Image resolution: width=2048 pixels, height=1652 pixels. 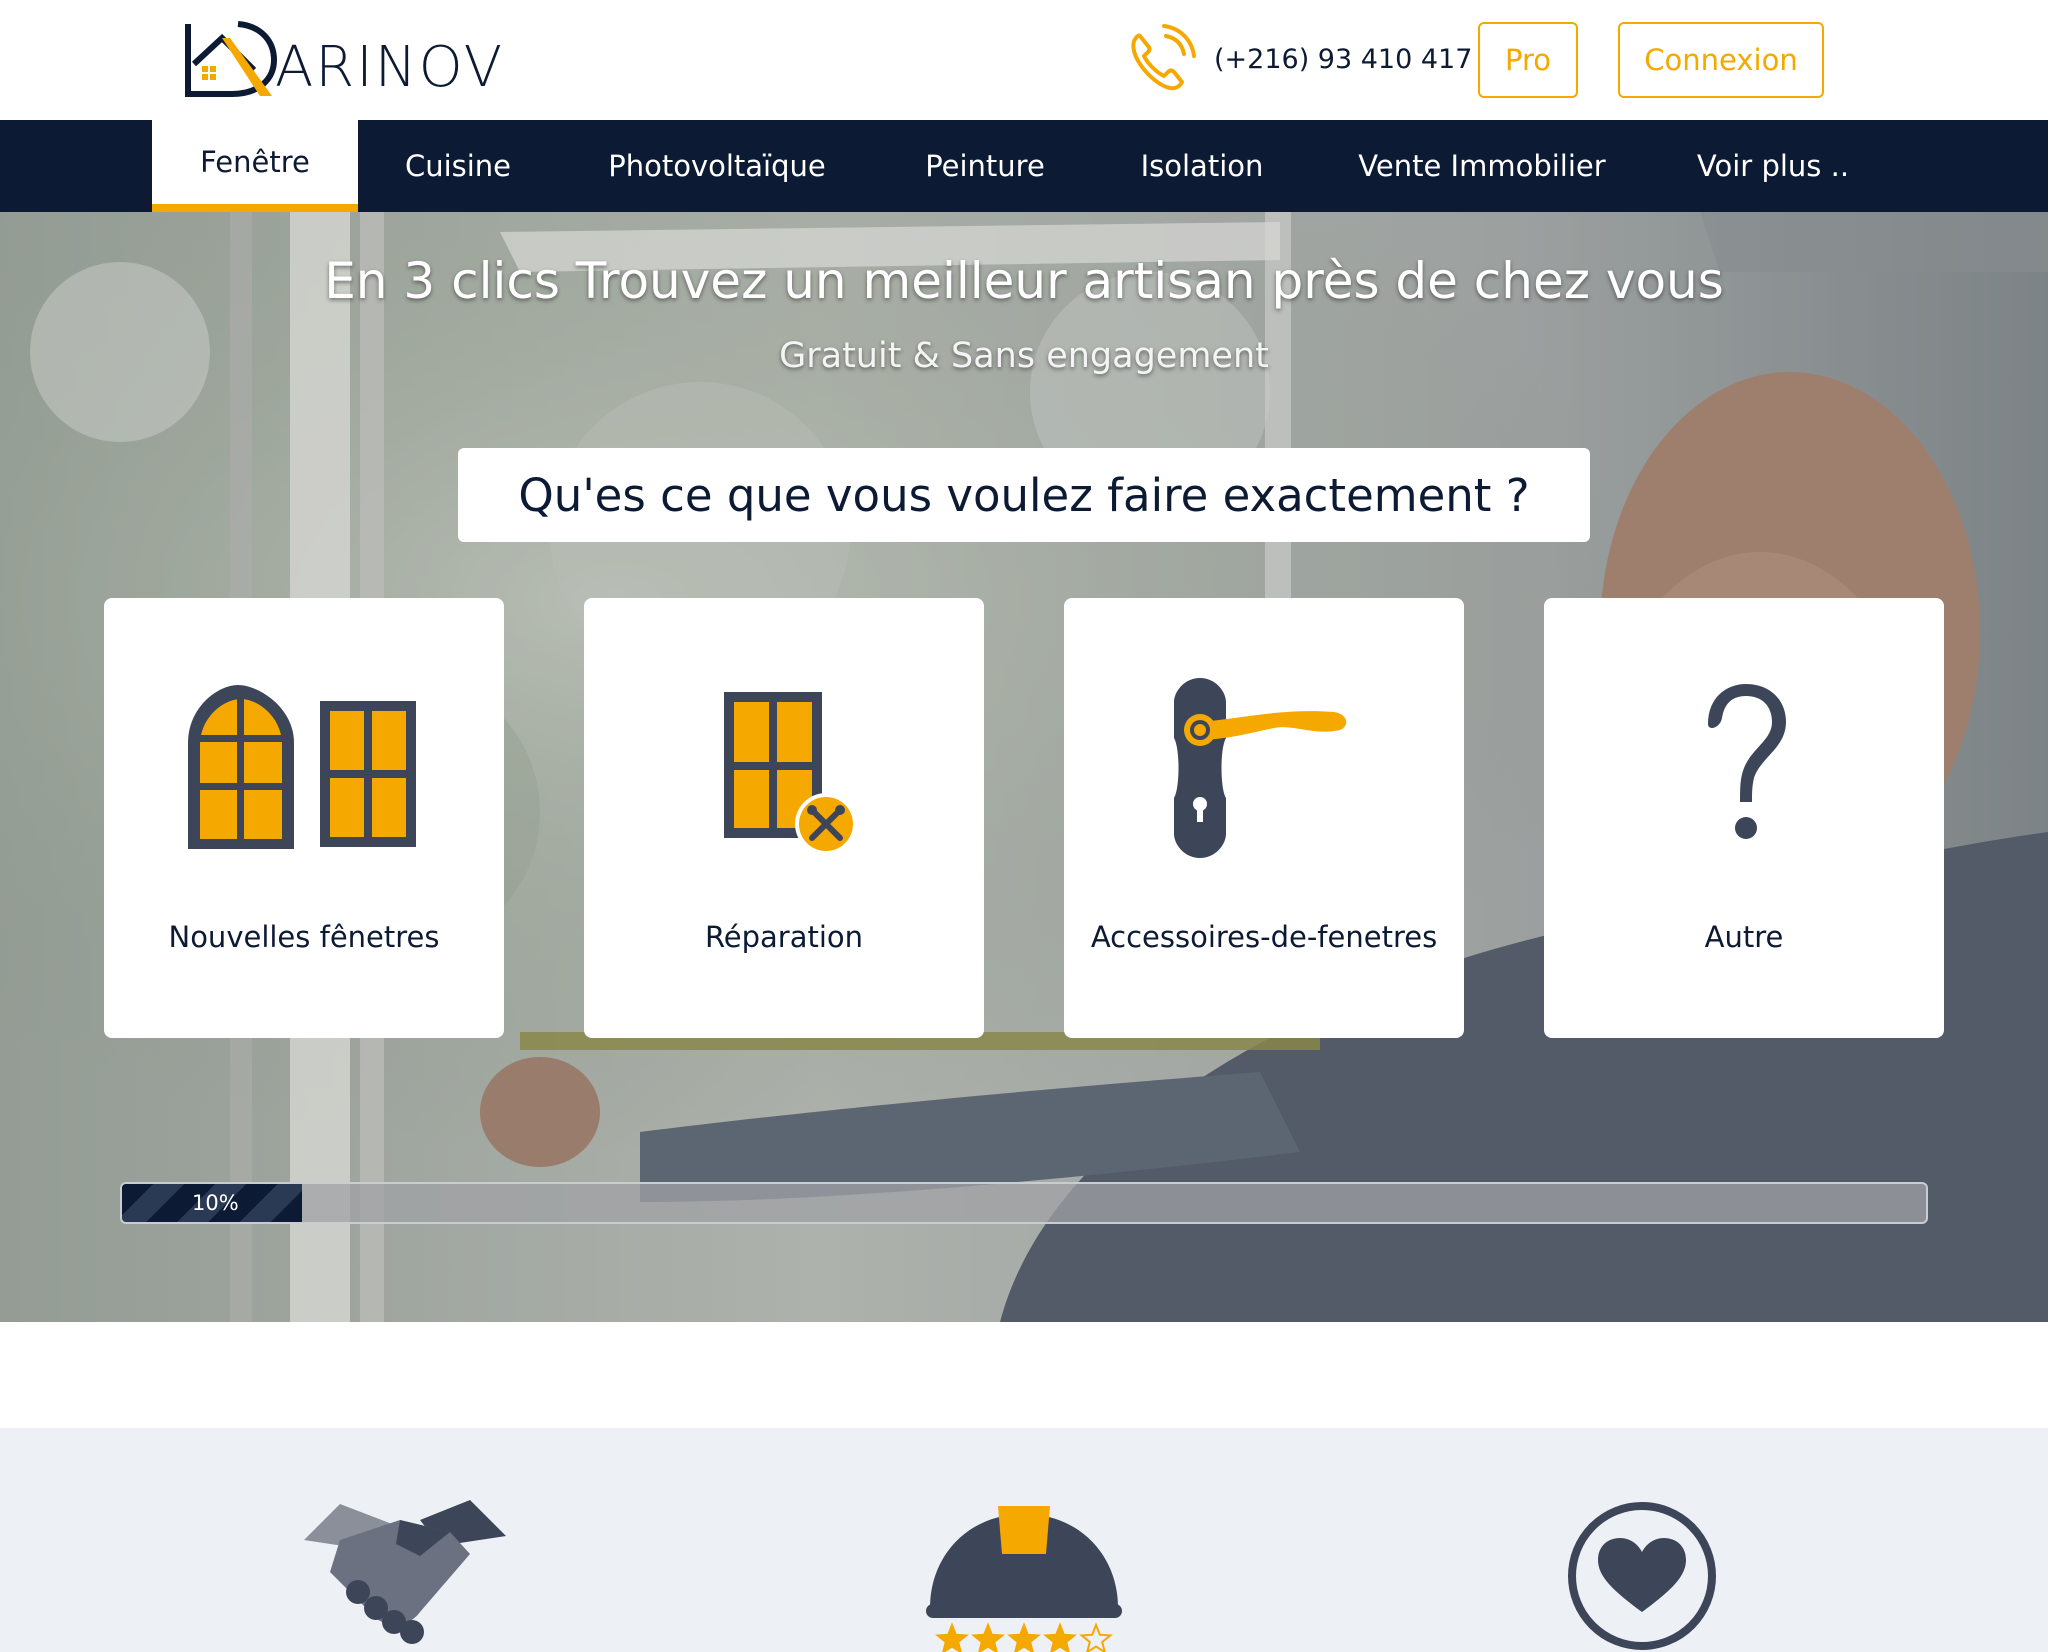 I want to click on progress-label: 10%, so click(x=215, y=1203).